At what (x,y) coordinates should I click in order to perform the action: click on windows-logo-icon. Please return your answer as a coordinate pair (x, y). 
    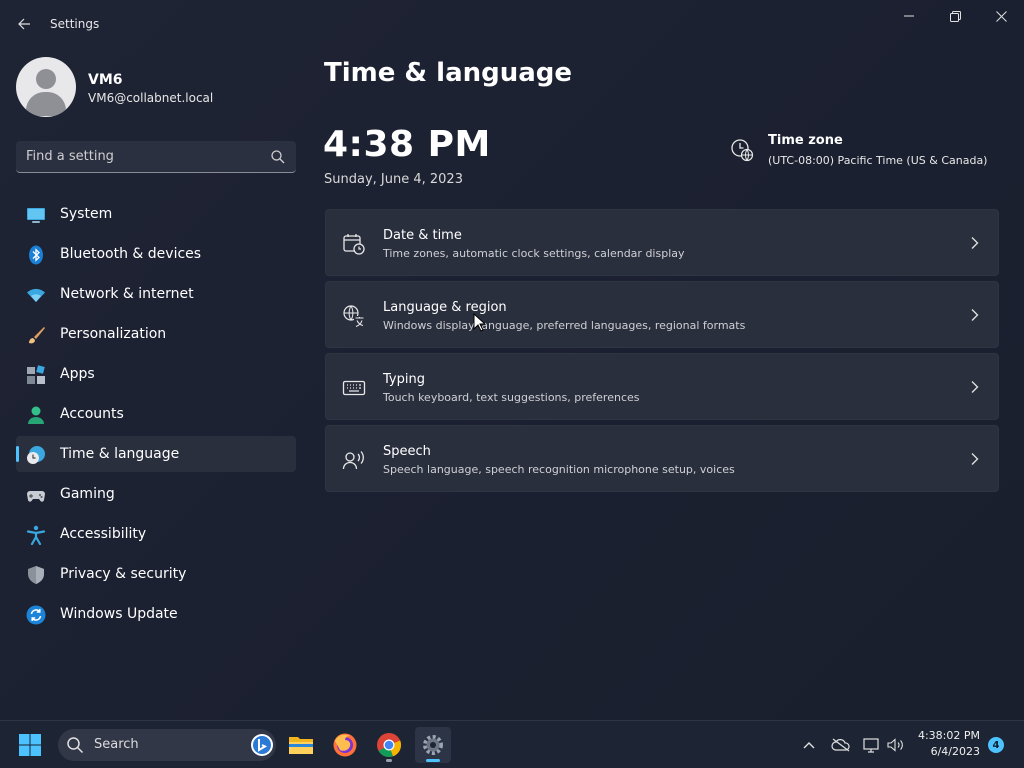
    Looking at the image, I should click on (30, 745).